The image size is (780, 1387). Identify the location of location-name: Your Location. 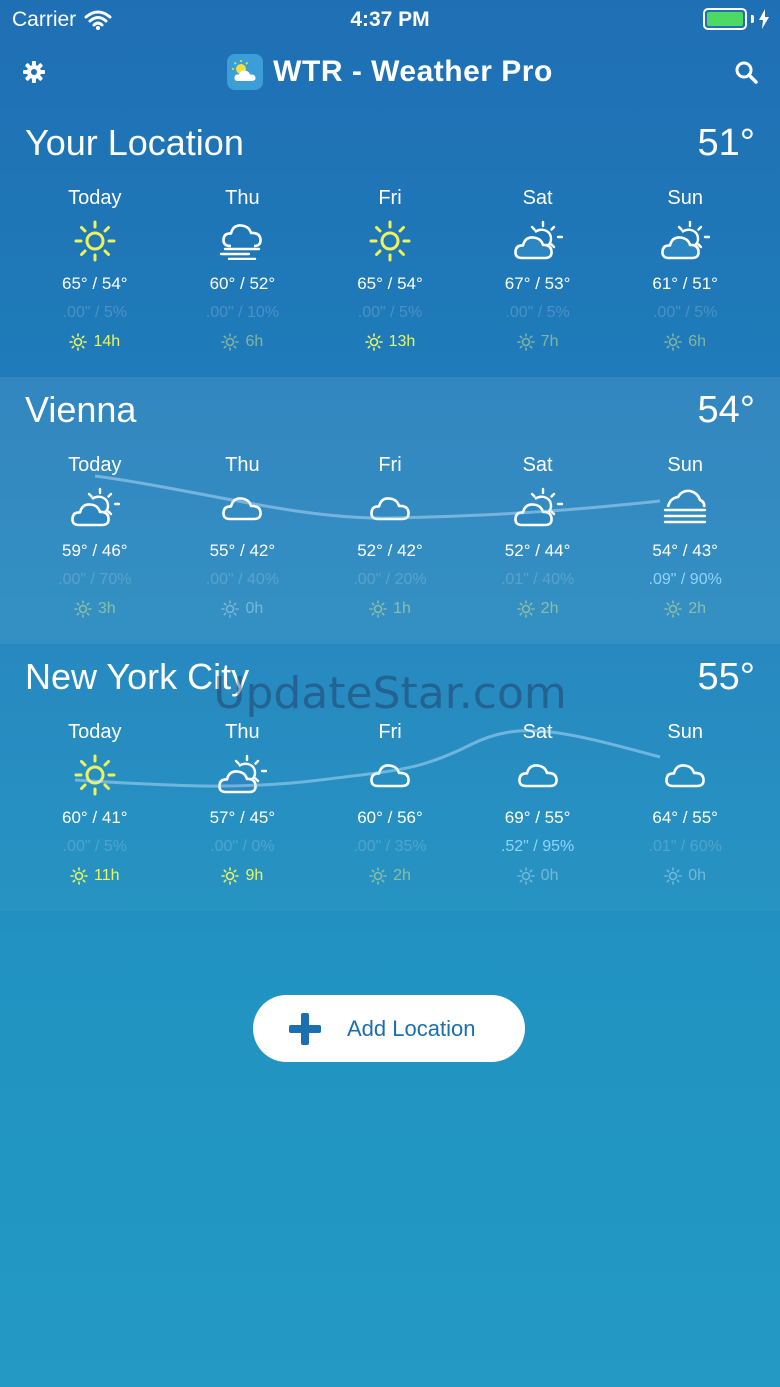
(134, 142).